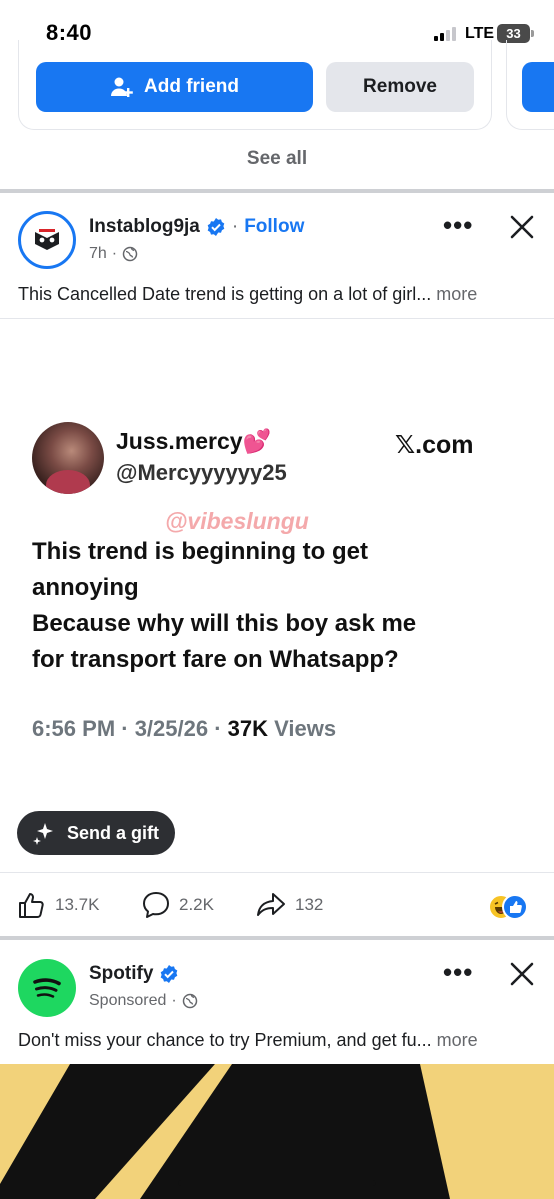 The image size is (554, 1199). I want to click on tweet-stats: 6:56 PM · 3/25/26 · 37K Views, so click(184, 729).